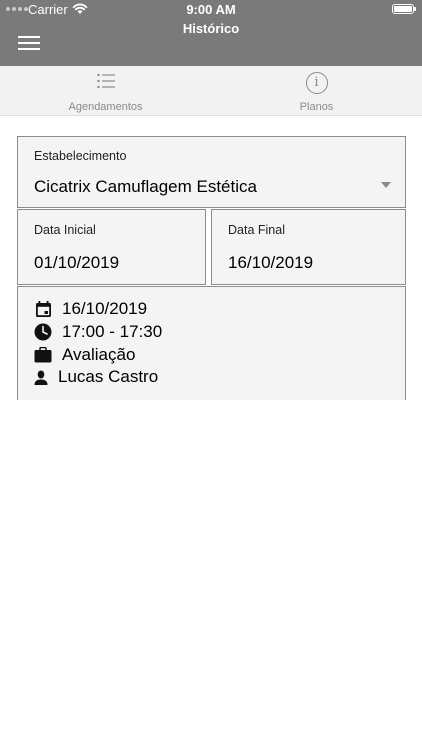 This screenshot has height=750, width=422. Describe the element at coordinates (108, 376) in the screenshot. I see `appointment-professional: Lucas Castro` at that location.